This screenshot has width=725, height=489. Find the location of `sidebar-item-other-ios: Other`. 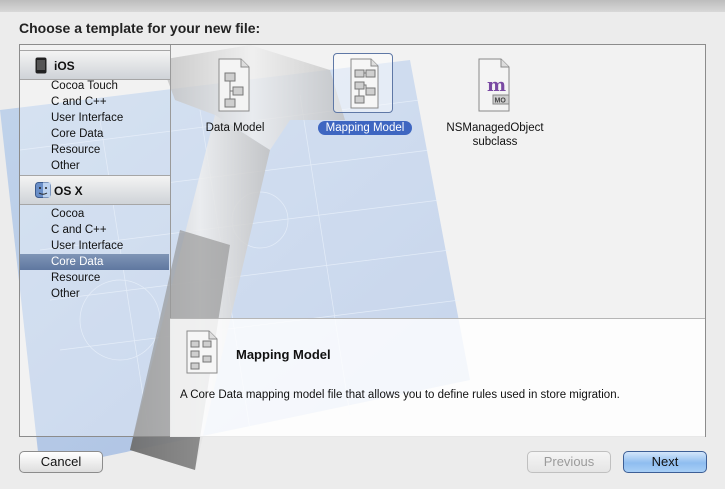

sidebar-item-other-ios: Other is located at coordinates (94, 166).